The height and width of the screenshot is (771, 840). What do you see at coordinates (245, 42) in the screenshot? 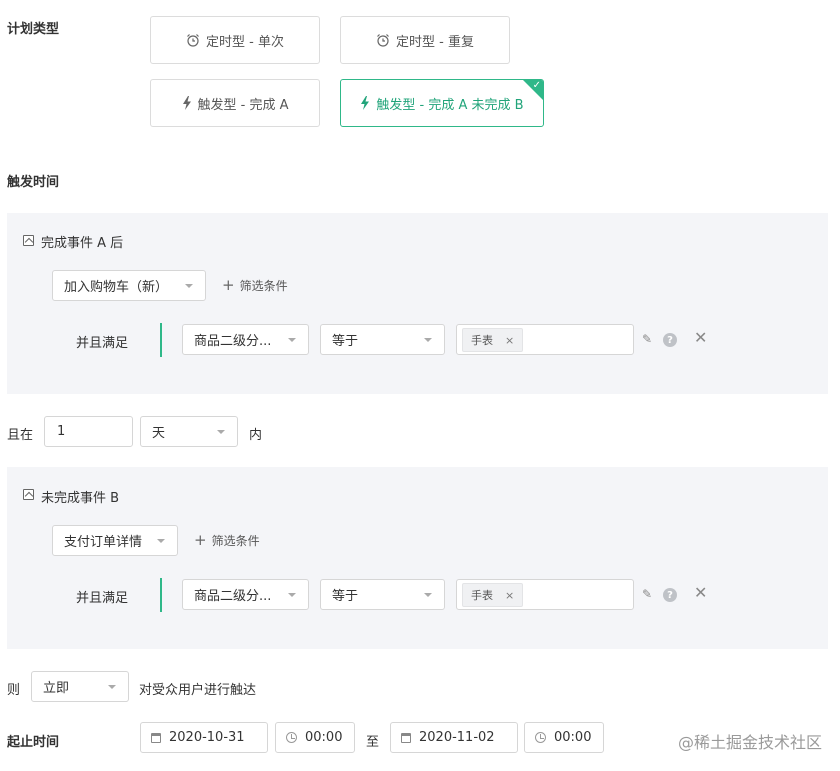
I see `plan-option-label: 定时型 - 单次` at bounding box center [245, 42].